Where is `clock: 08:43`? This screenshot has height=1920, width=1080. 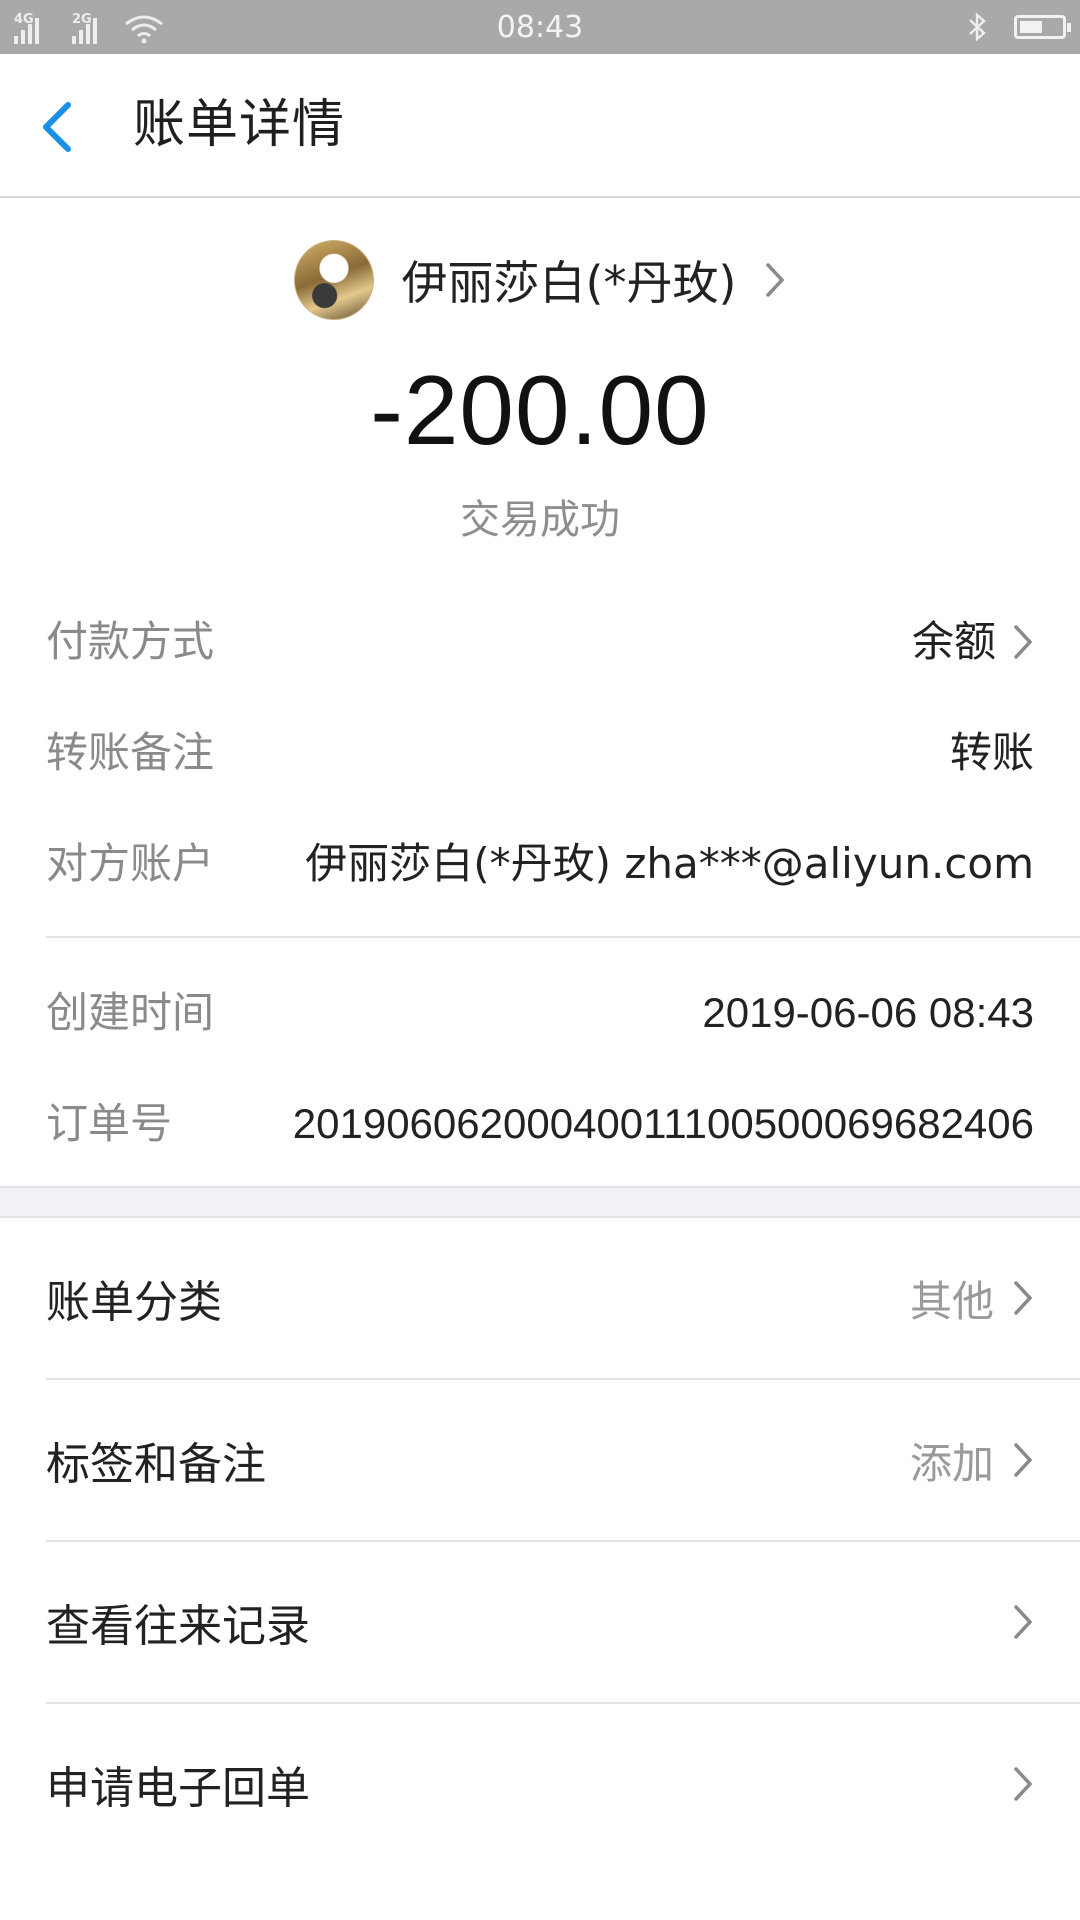 clock: 08:43 is located at coordinates (540, 27).